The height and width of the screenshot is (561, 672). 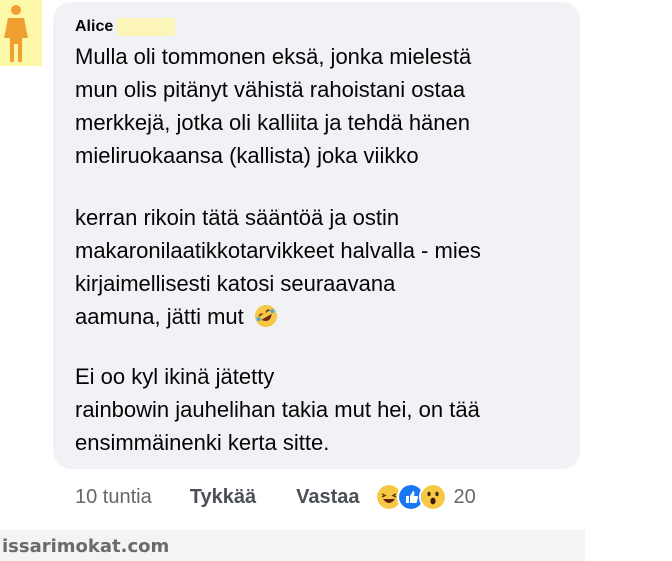 What do you see at coordinates (265, 316) in the screenshot?
I see `rolling-laughing-emoji-icon` at bounding box center [265, 316].